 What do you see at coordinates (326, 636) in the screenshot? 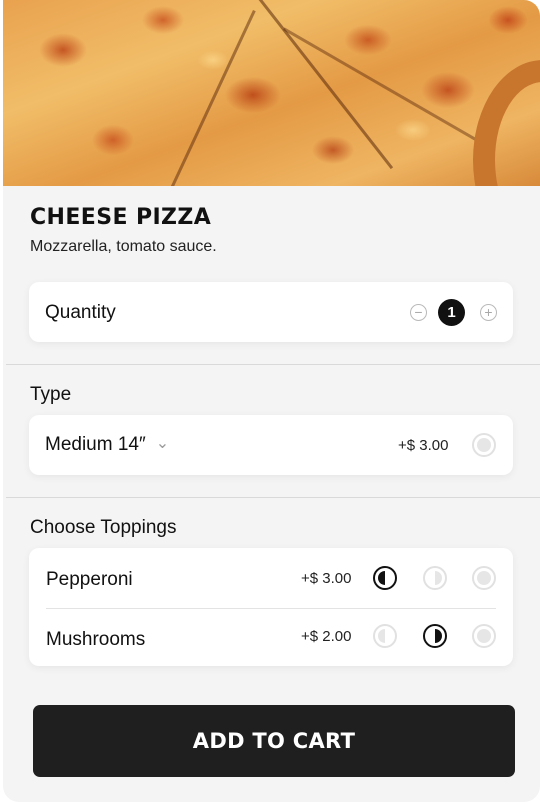
I see `topping-price: +$ 2.00` at bounding box center [326, 636].